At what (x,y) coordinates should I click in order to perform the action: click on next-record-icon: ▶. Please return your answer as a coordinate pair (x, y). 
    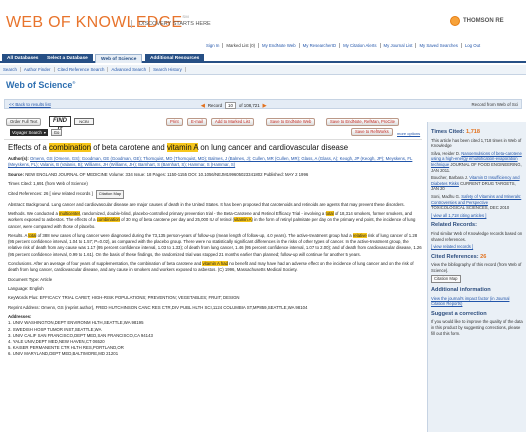
    Looking at the image, I should click on (265, 106).